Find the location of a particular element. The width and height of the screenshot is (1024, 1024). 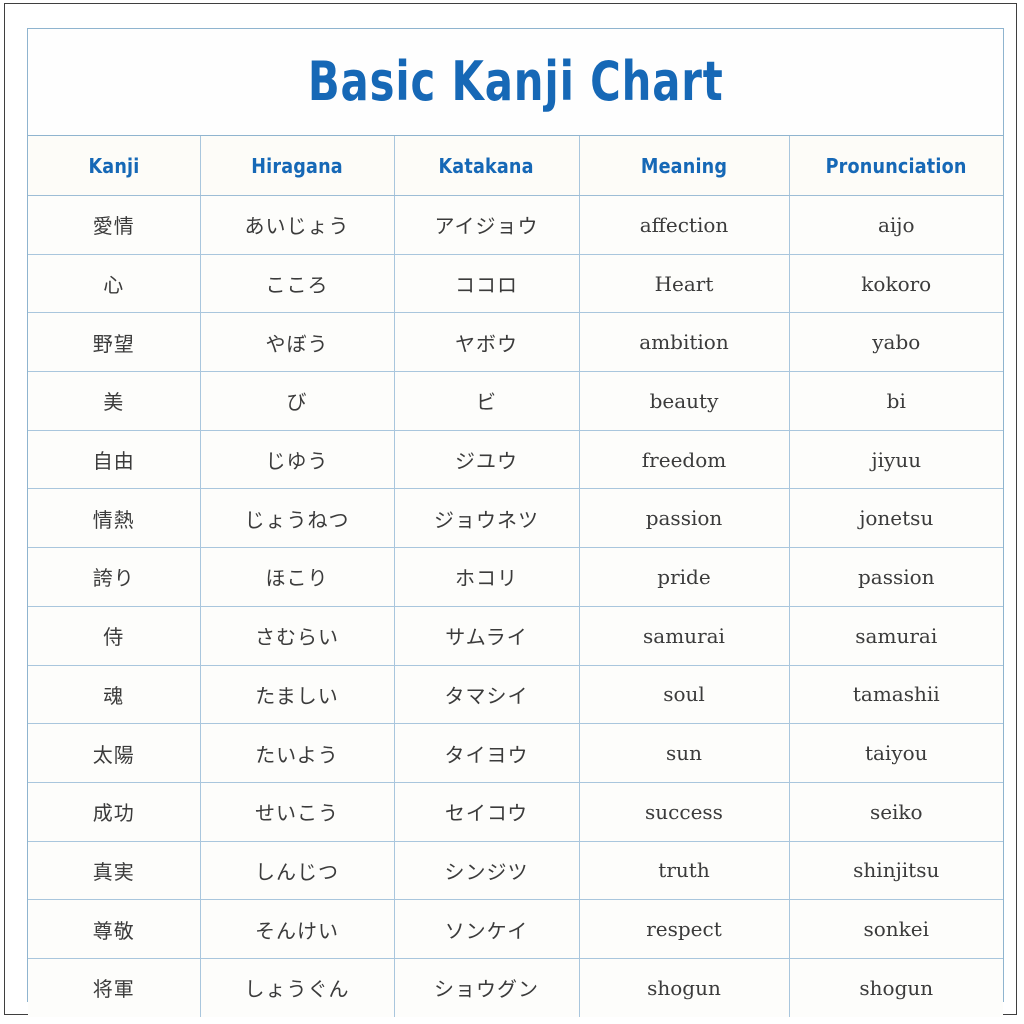

table-row: 自由 じゆう ジユウ freedom jiyuu is located at coordinates (516, 460).